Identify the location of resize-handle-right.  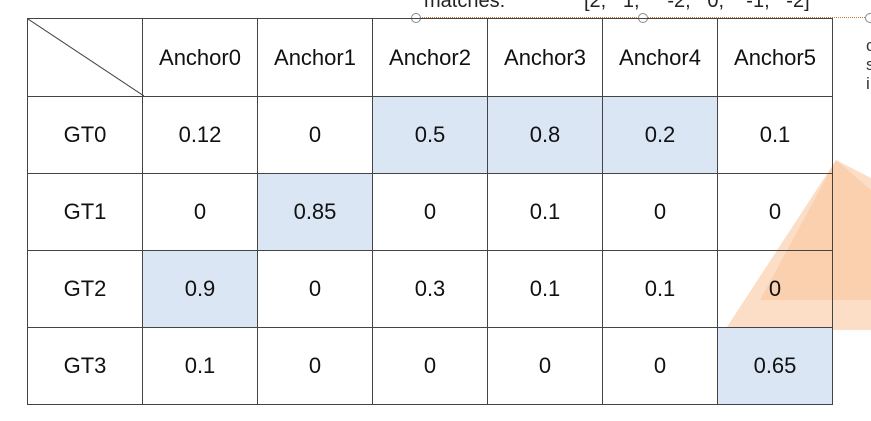
(868, 18).